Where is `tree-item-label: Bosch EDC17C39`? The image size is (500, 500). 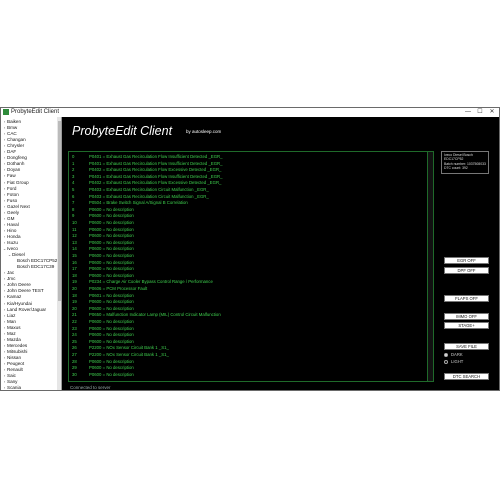
tree-item-label: Bosch EDC17C39 is located at coordinates (36, 267).